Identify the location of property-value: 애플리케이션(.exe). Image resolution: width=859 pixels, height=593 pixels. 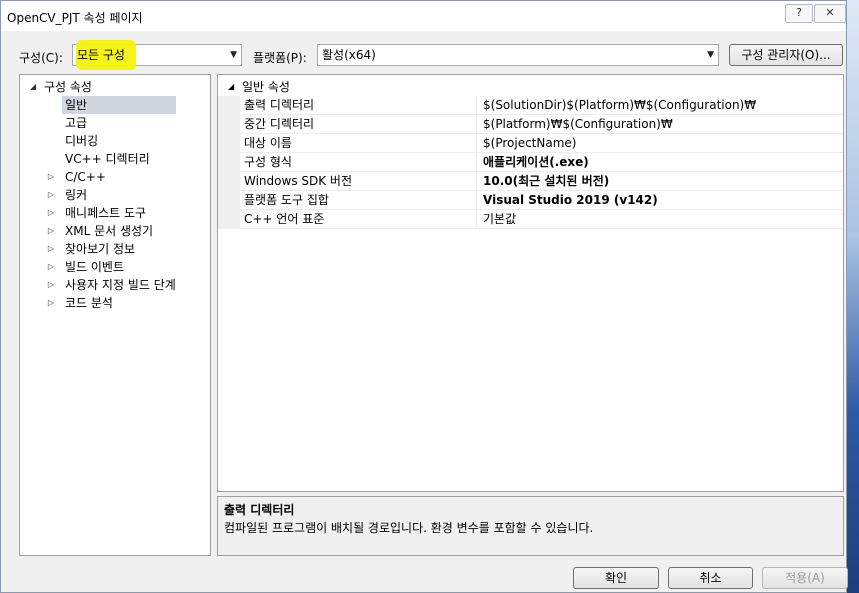
(536, 162).